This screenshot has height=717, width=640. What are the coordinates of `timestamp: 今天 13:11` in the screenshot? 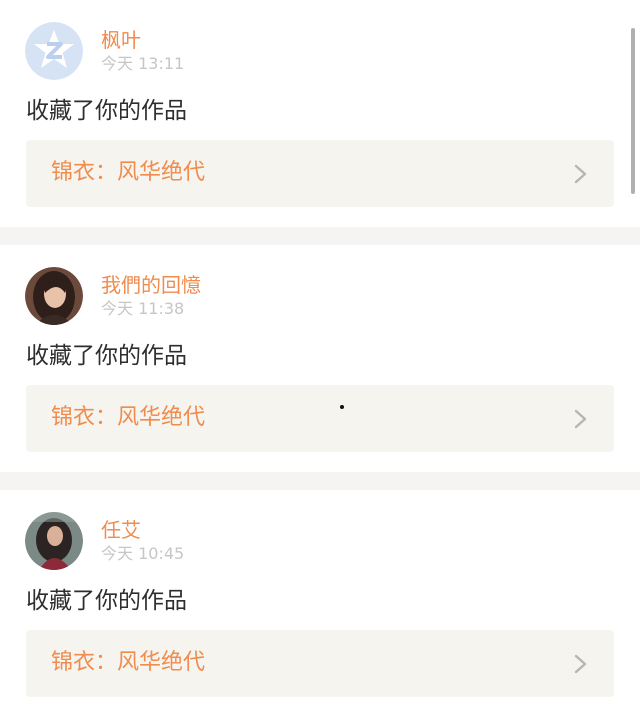 It's located at (143, 63).